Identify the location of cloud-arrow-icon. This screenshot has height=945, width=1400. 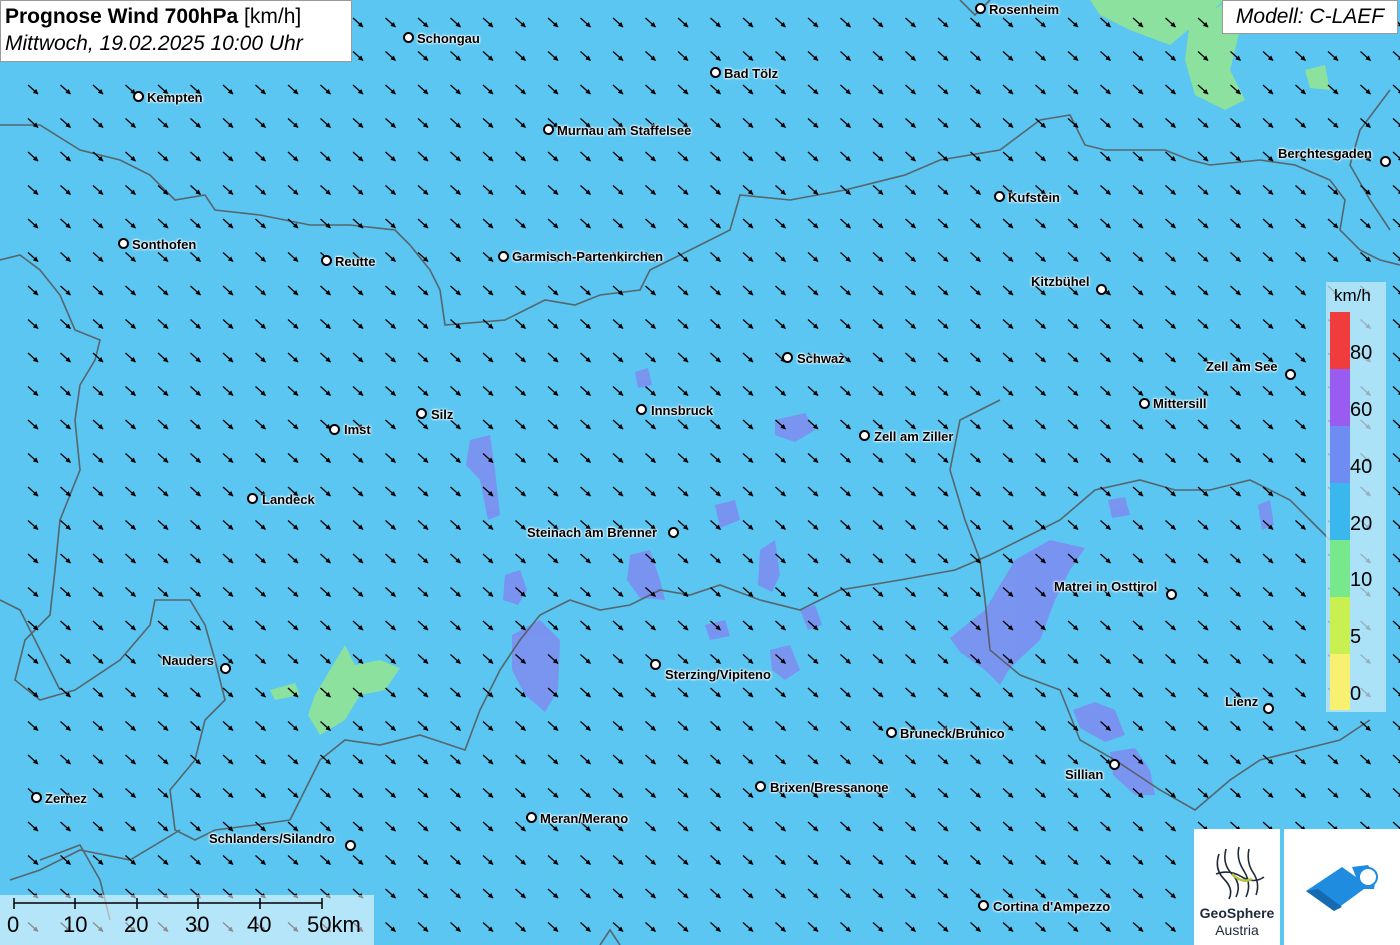
(1342, 888).